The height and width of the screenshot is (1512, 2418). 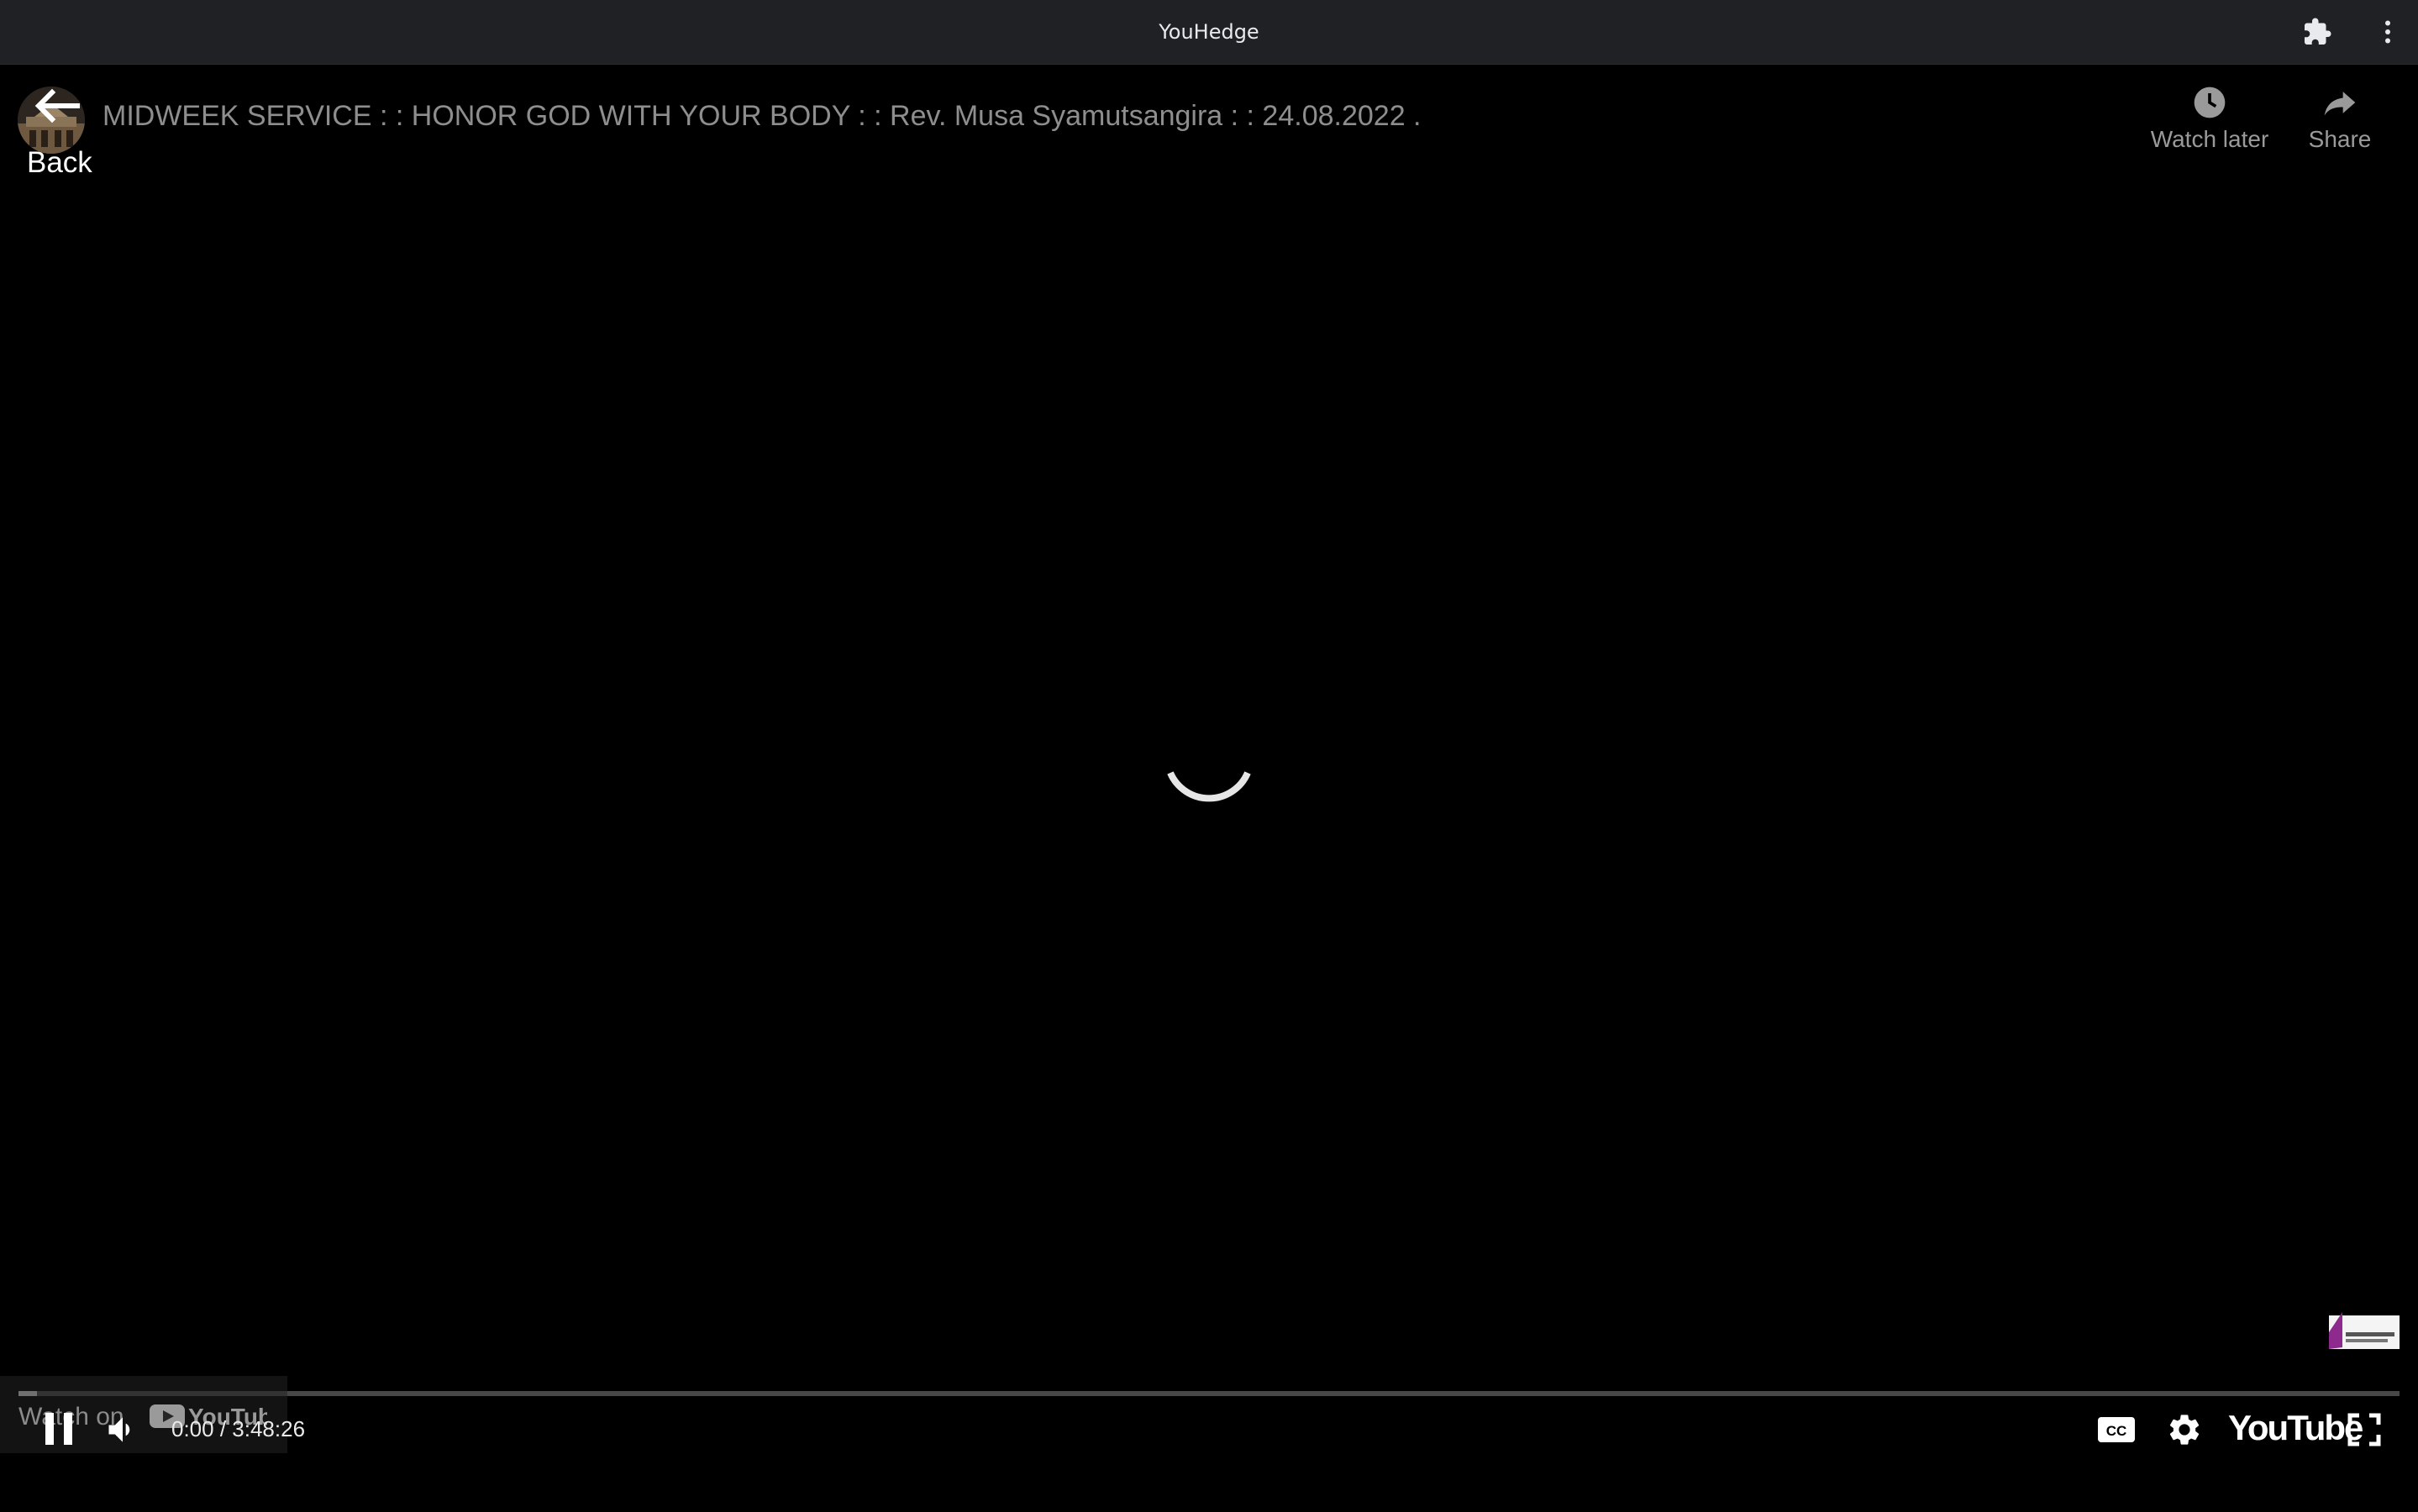 I want to click on time-display: 0:00 / 3:48:26, so click(x=238, y=1429).